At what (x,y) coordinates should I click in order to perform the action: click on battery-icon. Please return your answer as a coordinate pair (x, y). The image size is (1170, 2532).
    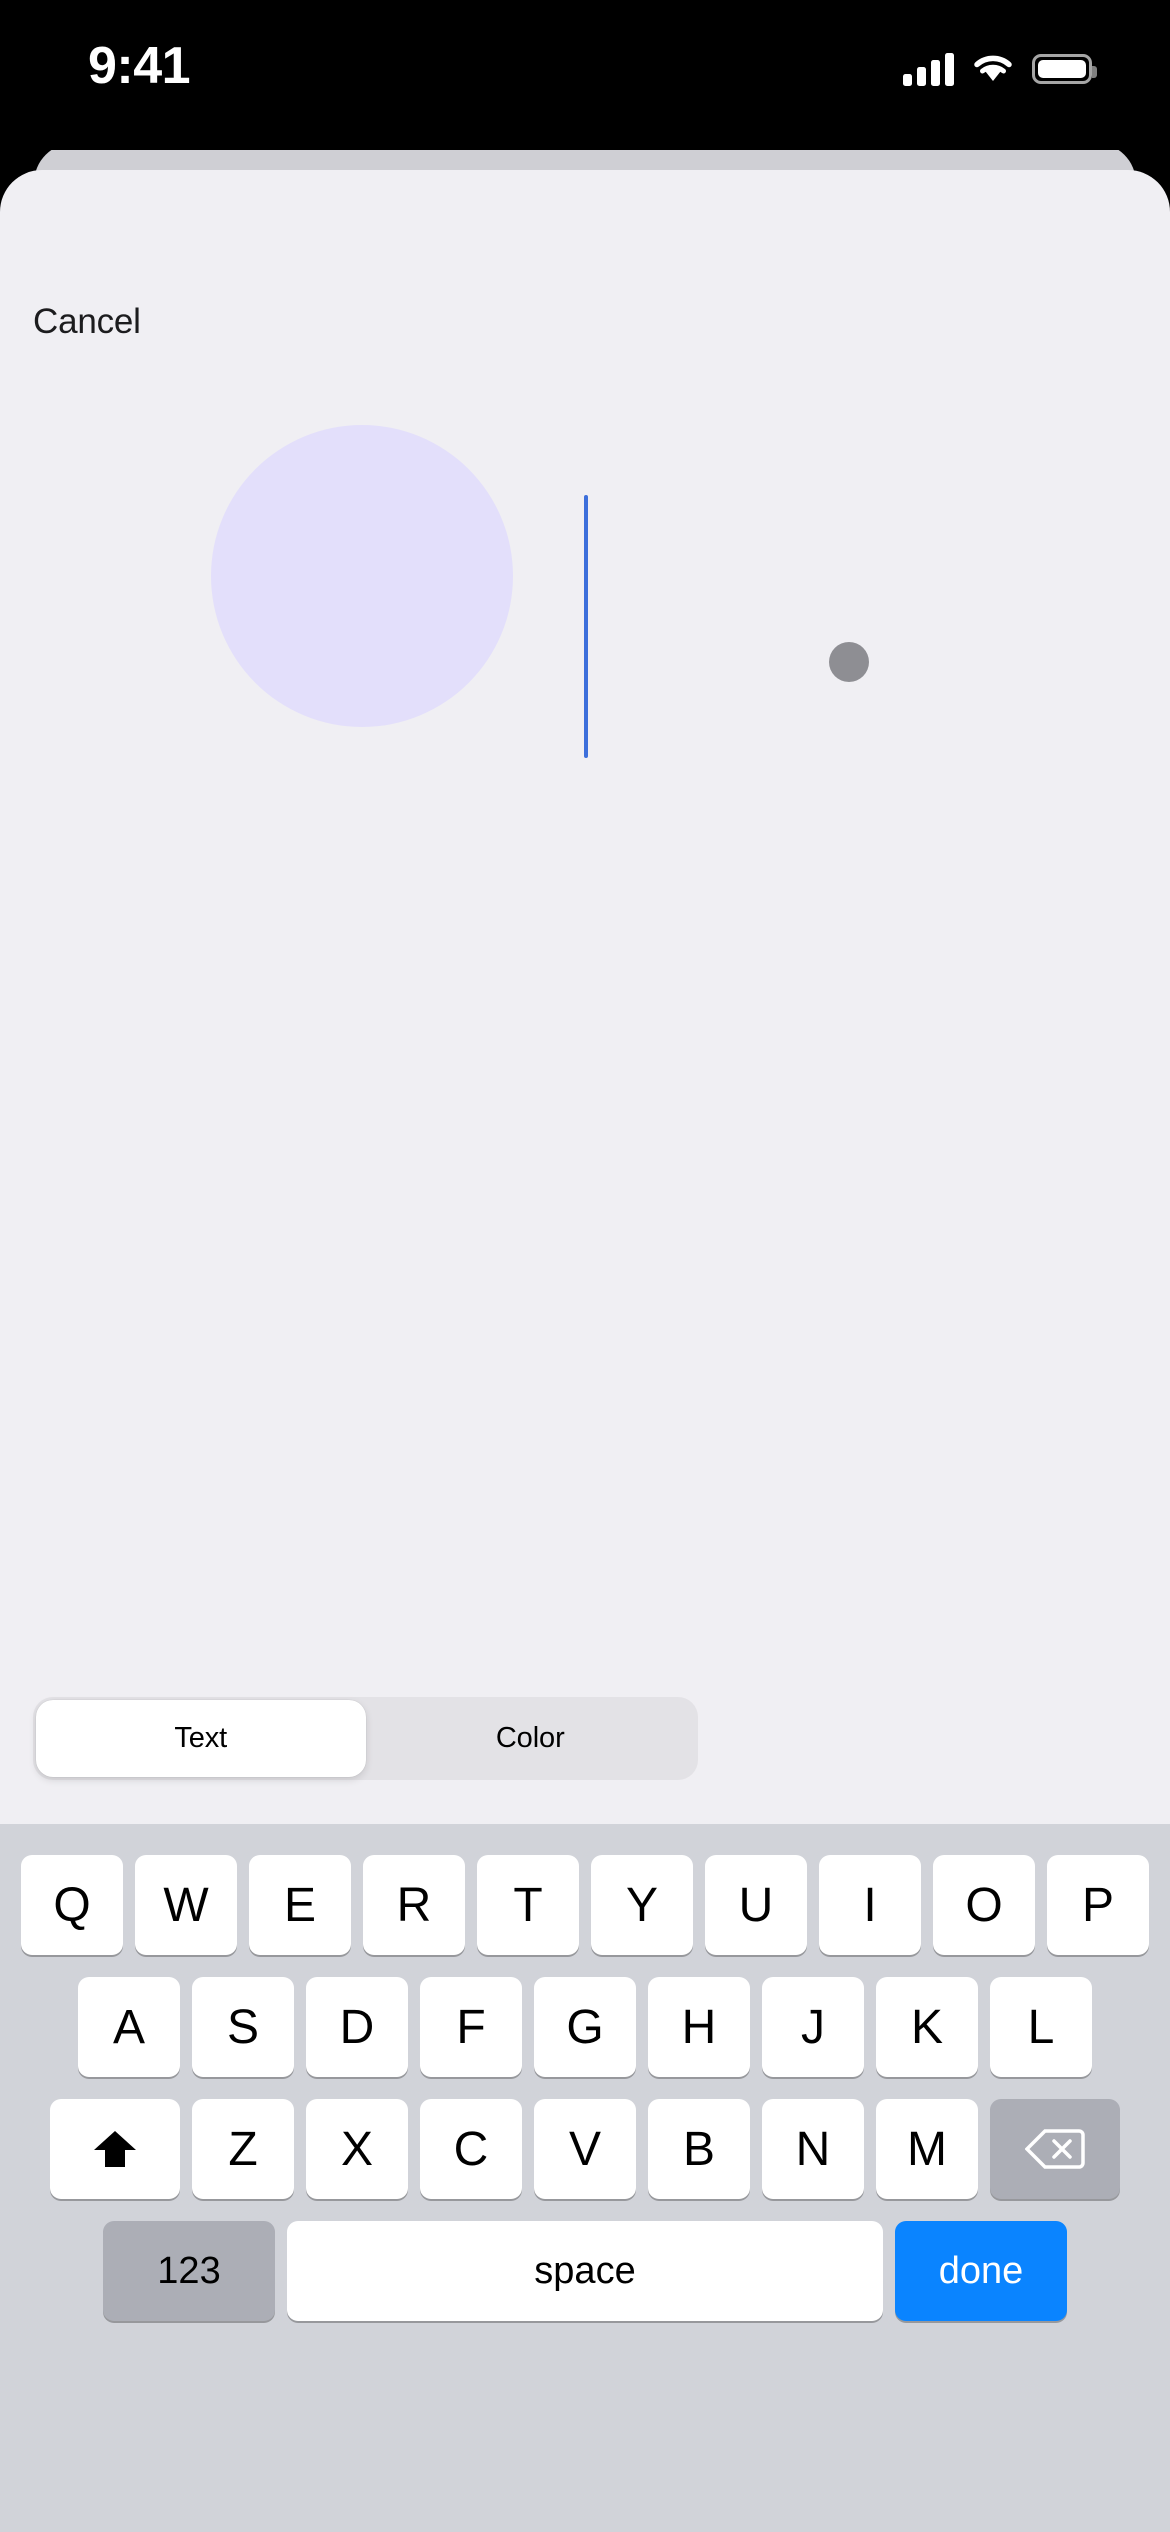
    Looking at the image, I should click on (1064, 69).